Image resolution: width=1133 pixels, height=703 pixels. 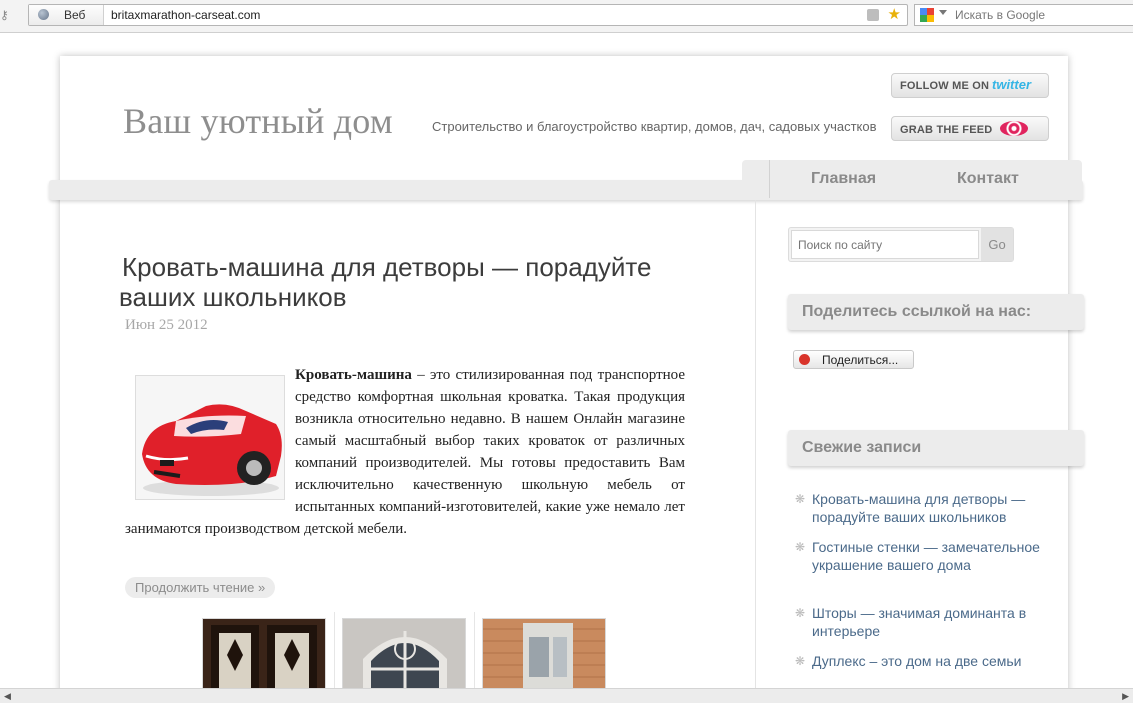 I want to click on follow-twitter-button: FOLLOW ME ON twitter, so click(x=970, y=85).